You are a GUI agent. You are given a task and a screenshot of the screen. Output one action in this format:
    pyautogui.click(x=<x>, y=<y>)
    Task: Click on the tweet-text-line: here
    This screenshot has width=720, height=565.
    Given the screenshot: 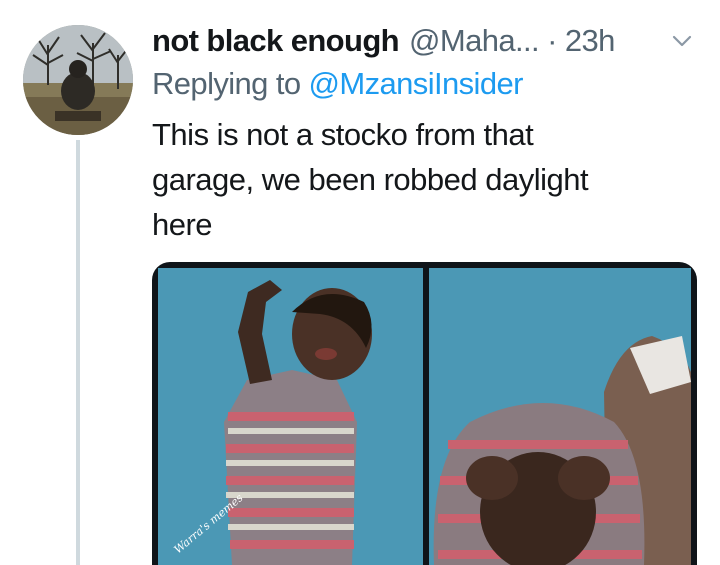 What is the action you would take?
    pyautogui.click(x=182, y=224)
    